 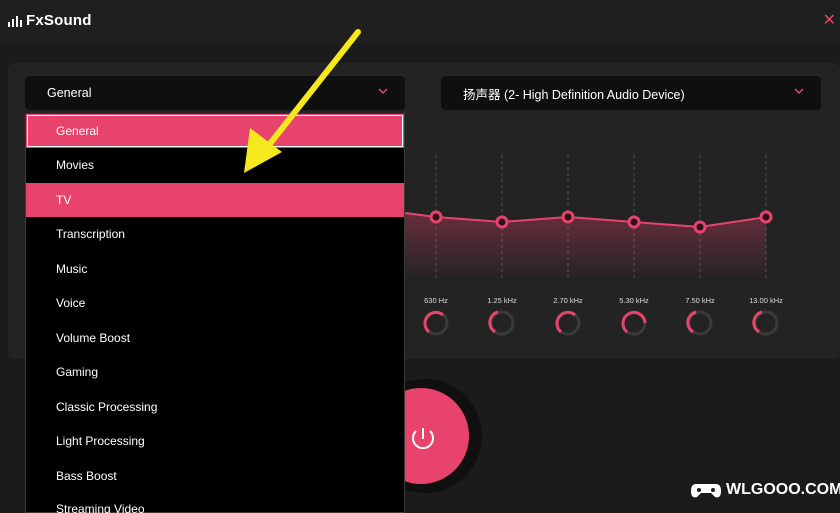 I want to click on watermark-text: WLGOOO.COM, so click(x=783, y=489).